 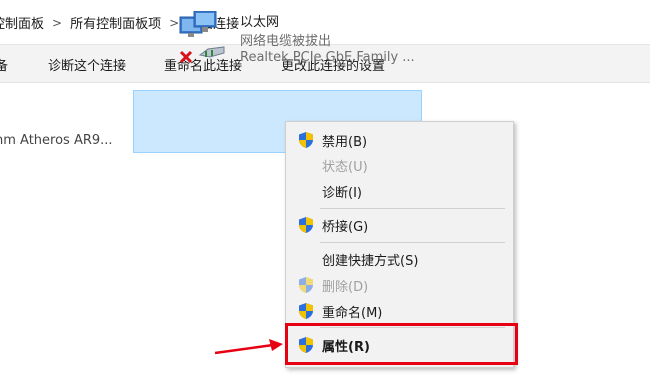 I want to click on breadcrumb-control-panel: 控制面板, so click(x=22, y=22).